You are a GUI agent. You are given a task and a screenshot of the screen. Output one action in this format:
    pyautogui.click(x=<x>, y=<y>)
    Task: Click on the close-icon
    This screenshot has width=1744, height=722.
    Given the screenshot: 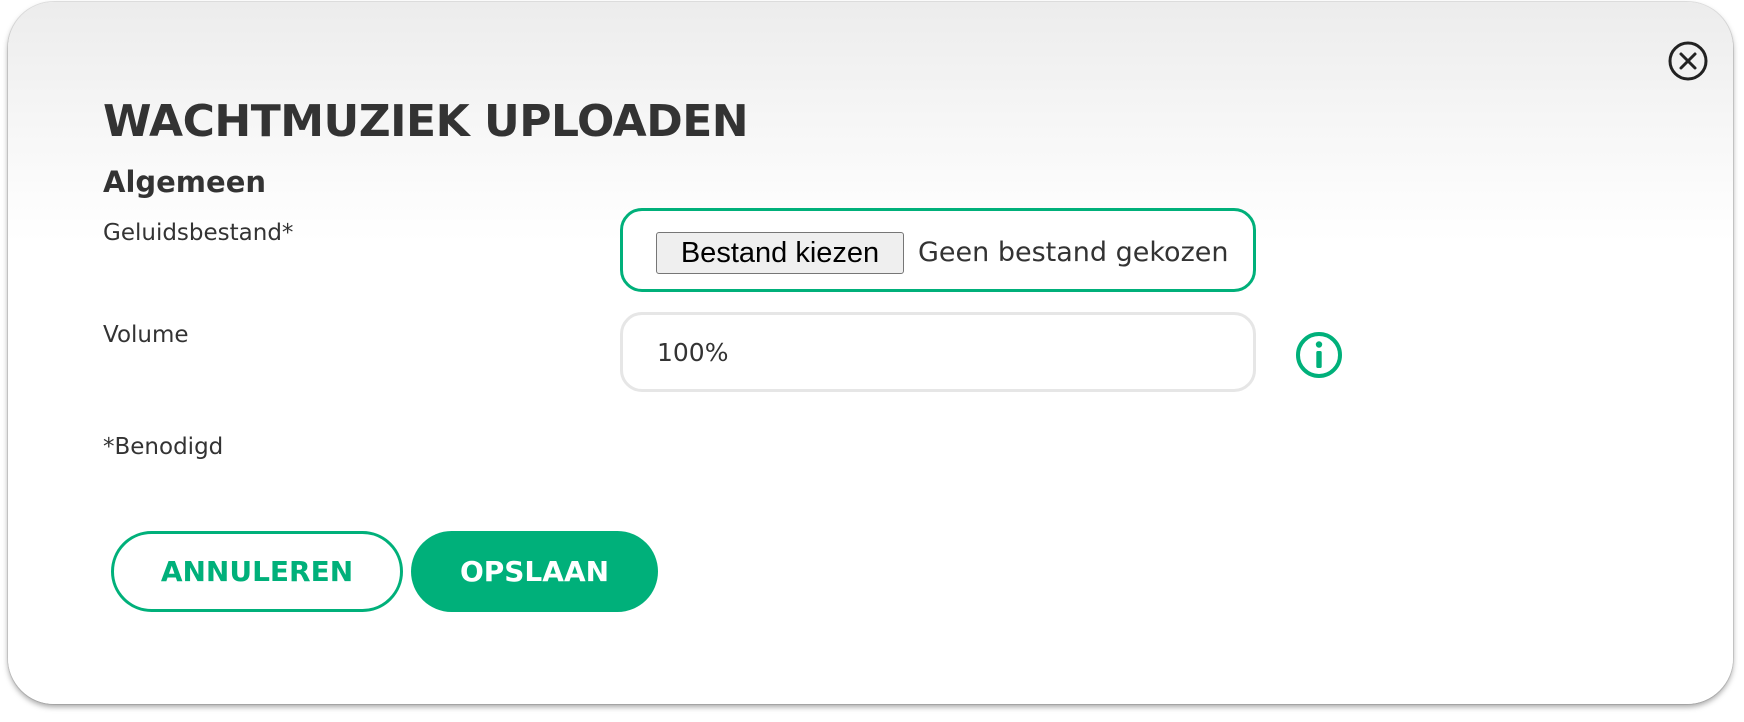 What is the action you would take?
    pyautogui.click(x=1688, y=61)
    